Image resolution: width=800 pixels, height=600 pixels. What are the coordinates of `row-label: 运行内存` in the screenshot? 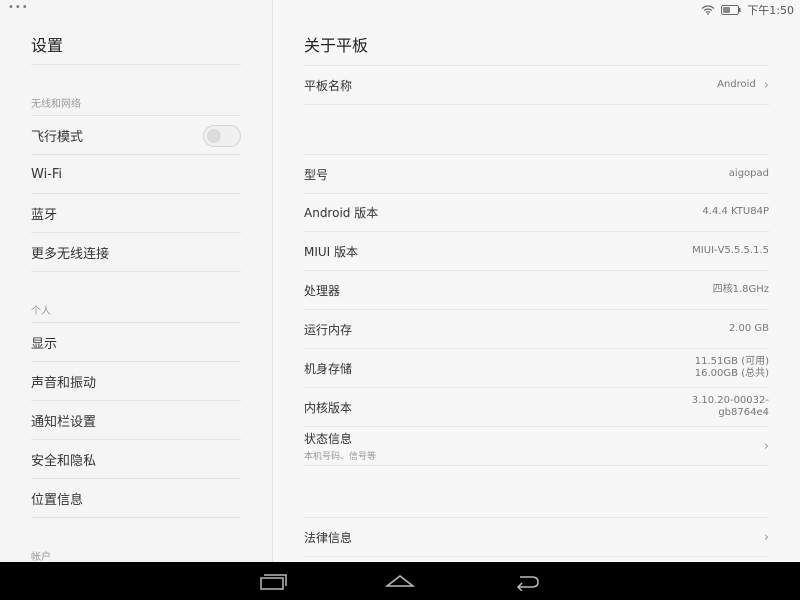 It's located at (328, 329).